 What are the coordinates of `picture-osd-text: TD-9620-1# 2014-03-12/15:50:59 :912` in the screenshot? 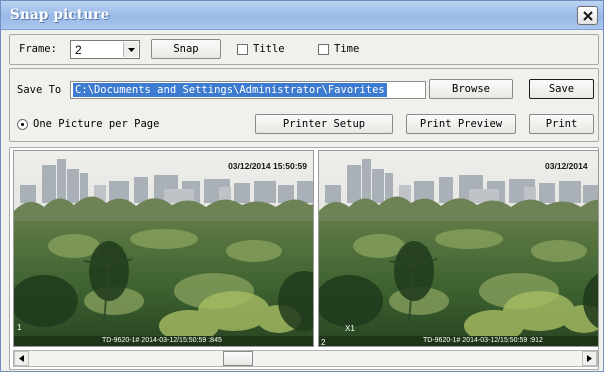 It's located at (483, 340).